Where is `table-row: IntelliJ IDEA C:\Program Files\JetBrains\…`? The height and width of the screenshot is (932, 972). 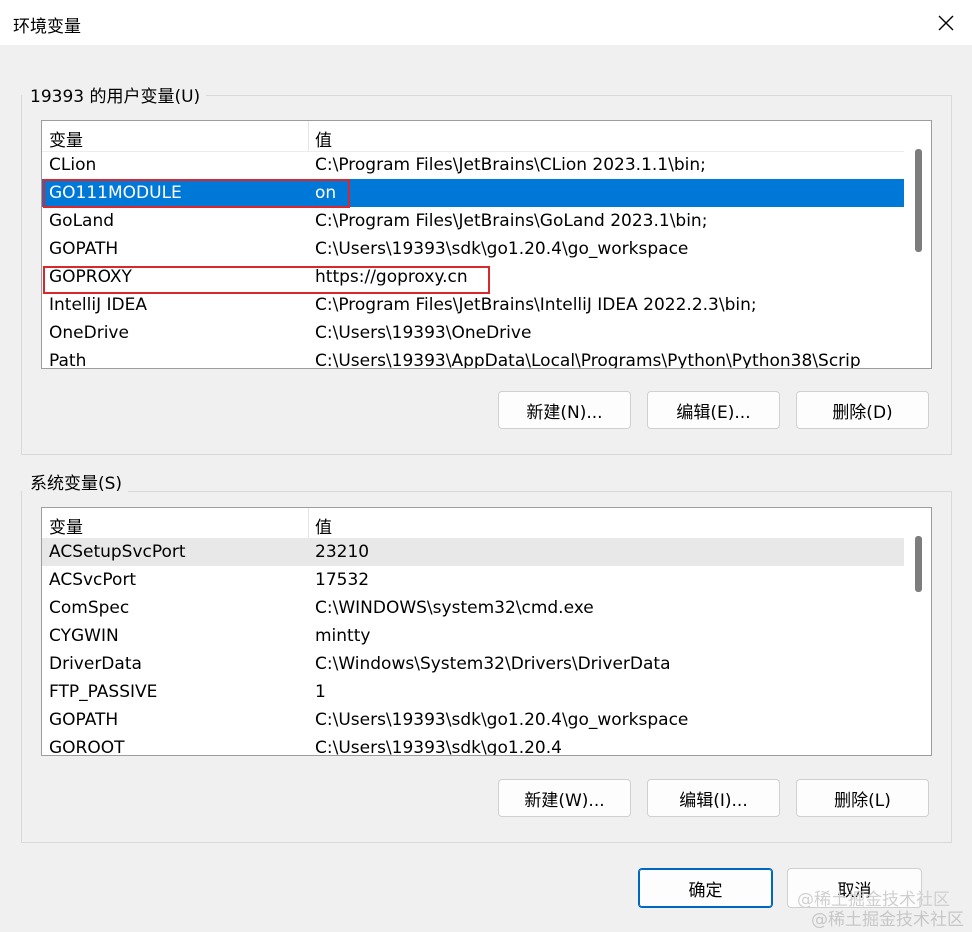 table-row: IntelliJ IDEA C:\Program Files\JetBrains\… is located at coordinates (473, 305).